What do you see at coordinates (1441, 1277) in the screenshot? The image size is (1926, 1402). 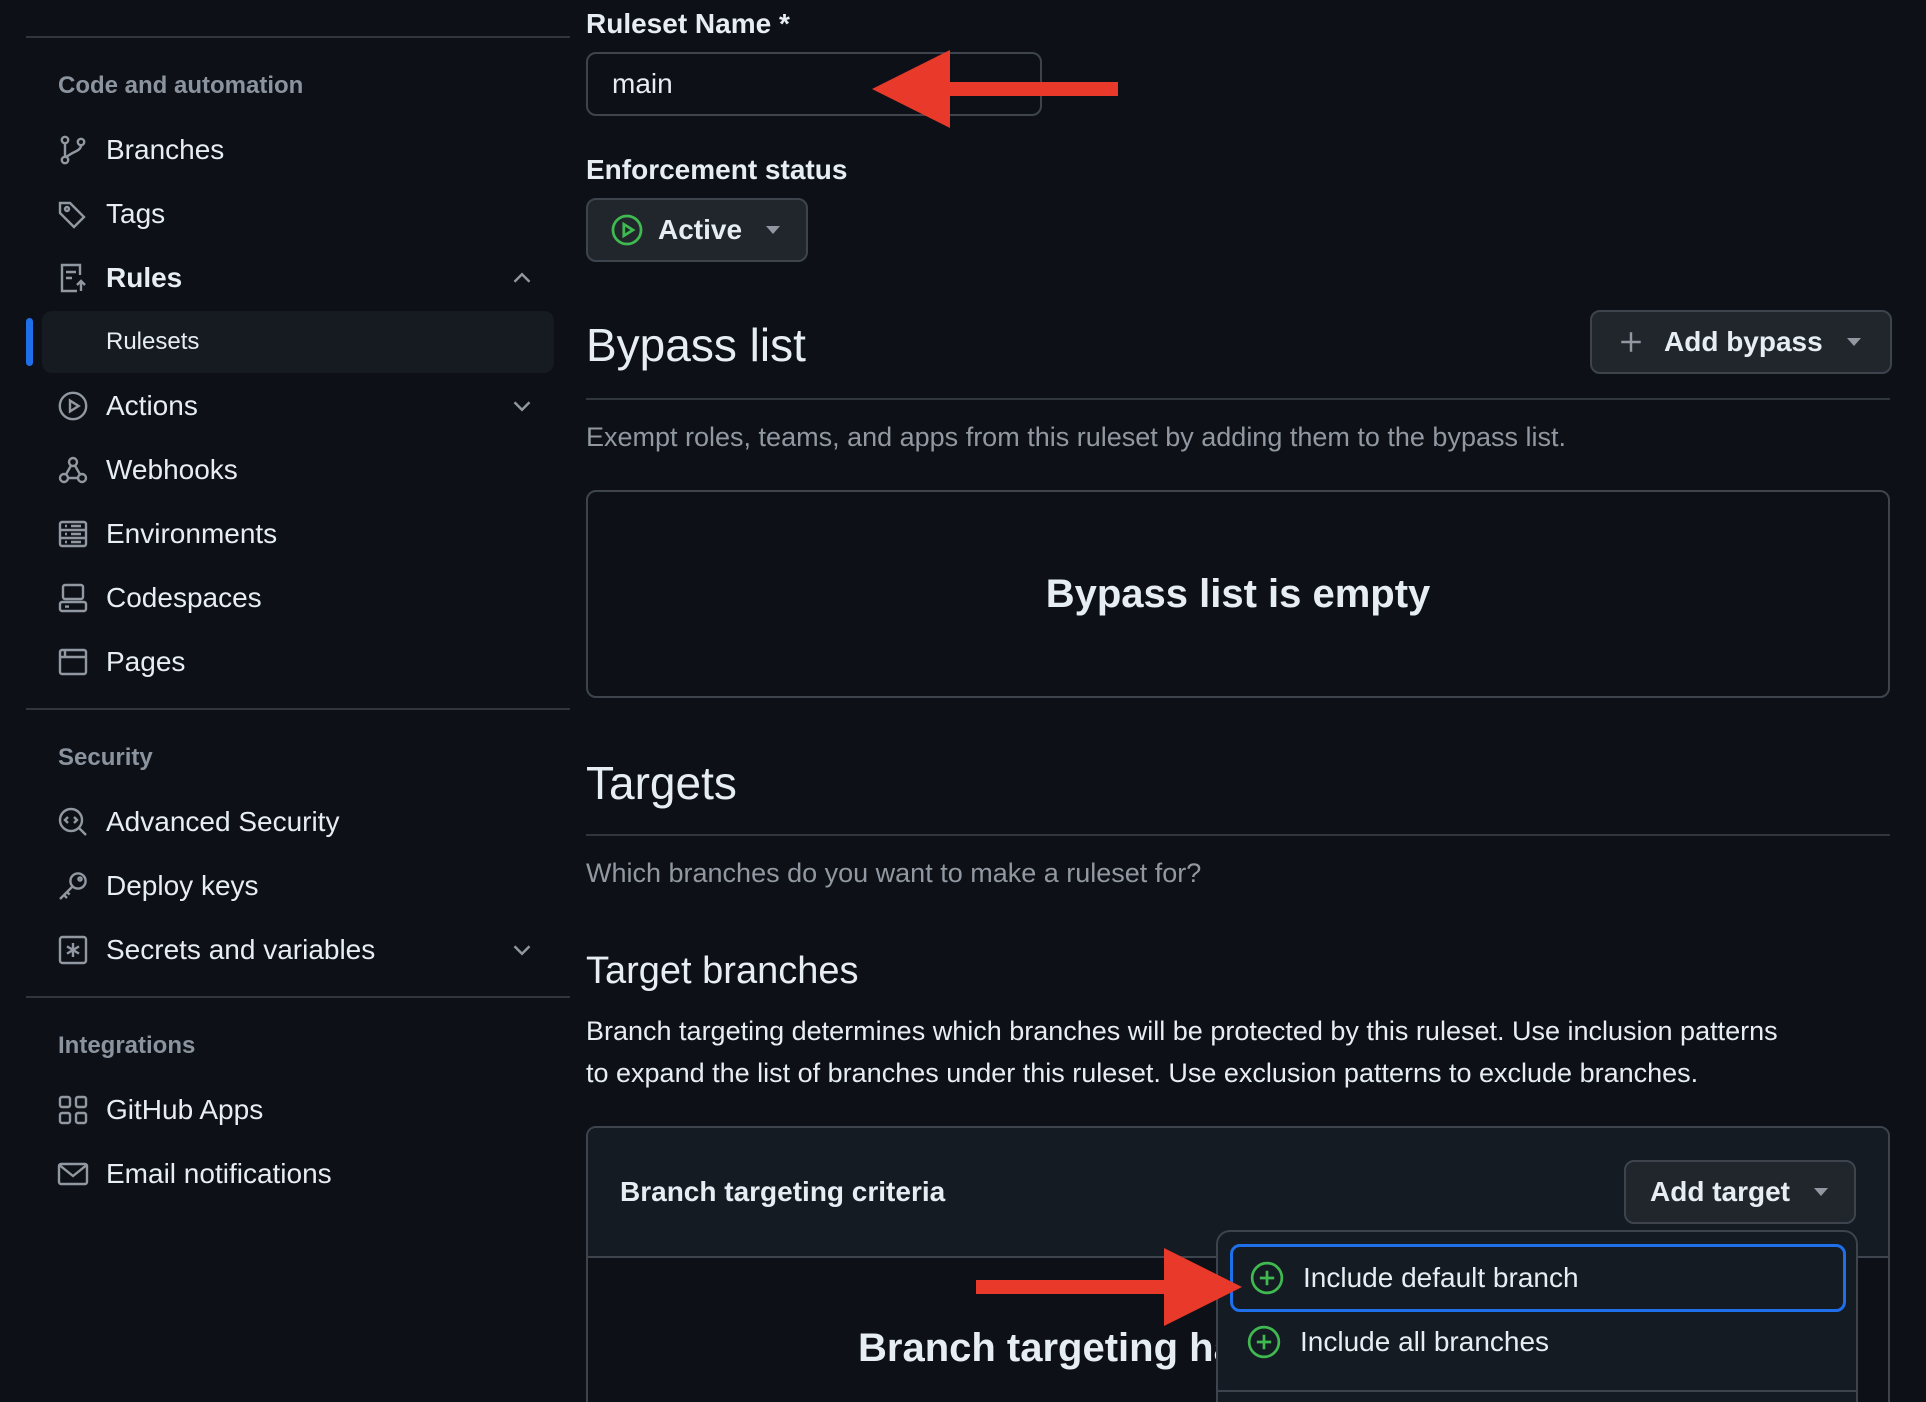 I see `menu-item-label: Include default branch` at bounding box center [1441, 1277].